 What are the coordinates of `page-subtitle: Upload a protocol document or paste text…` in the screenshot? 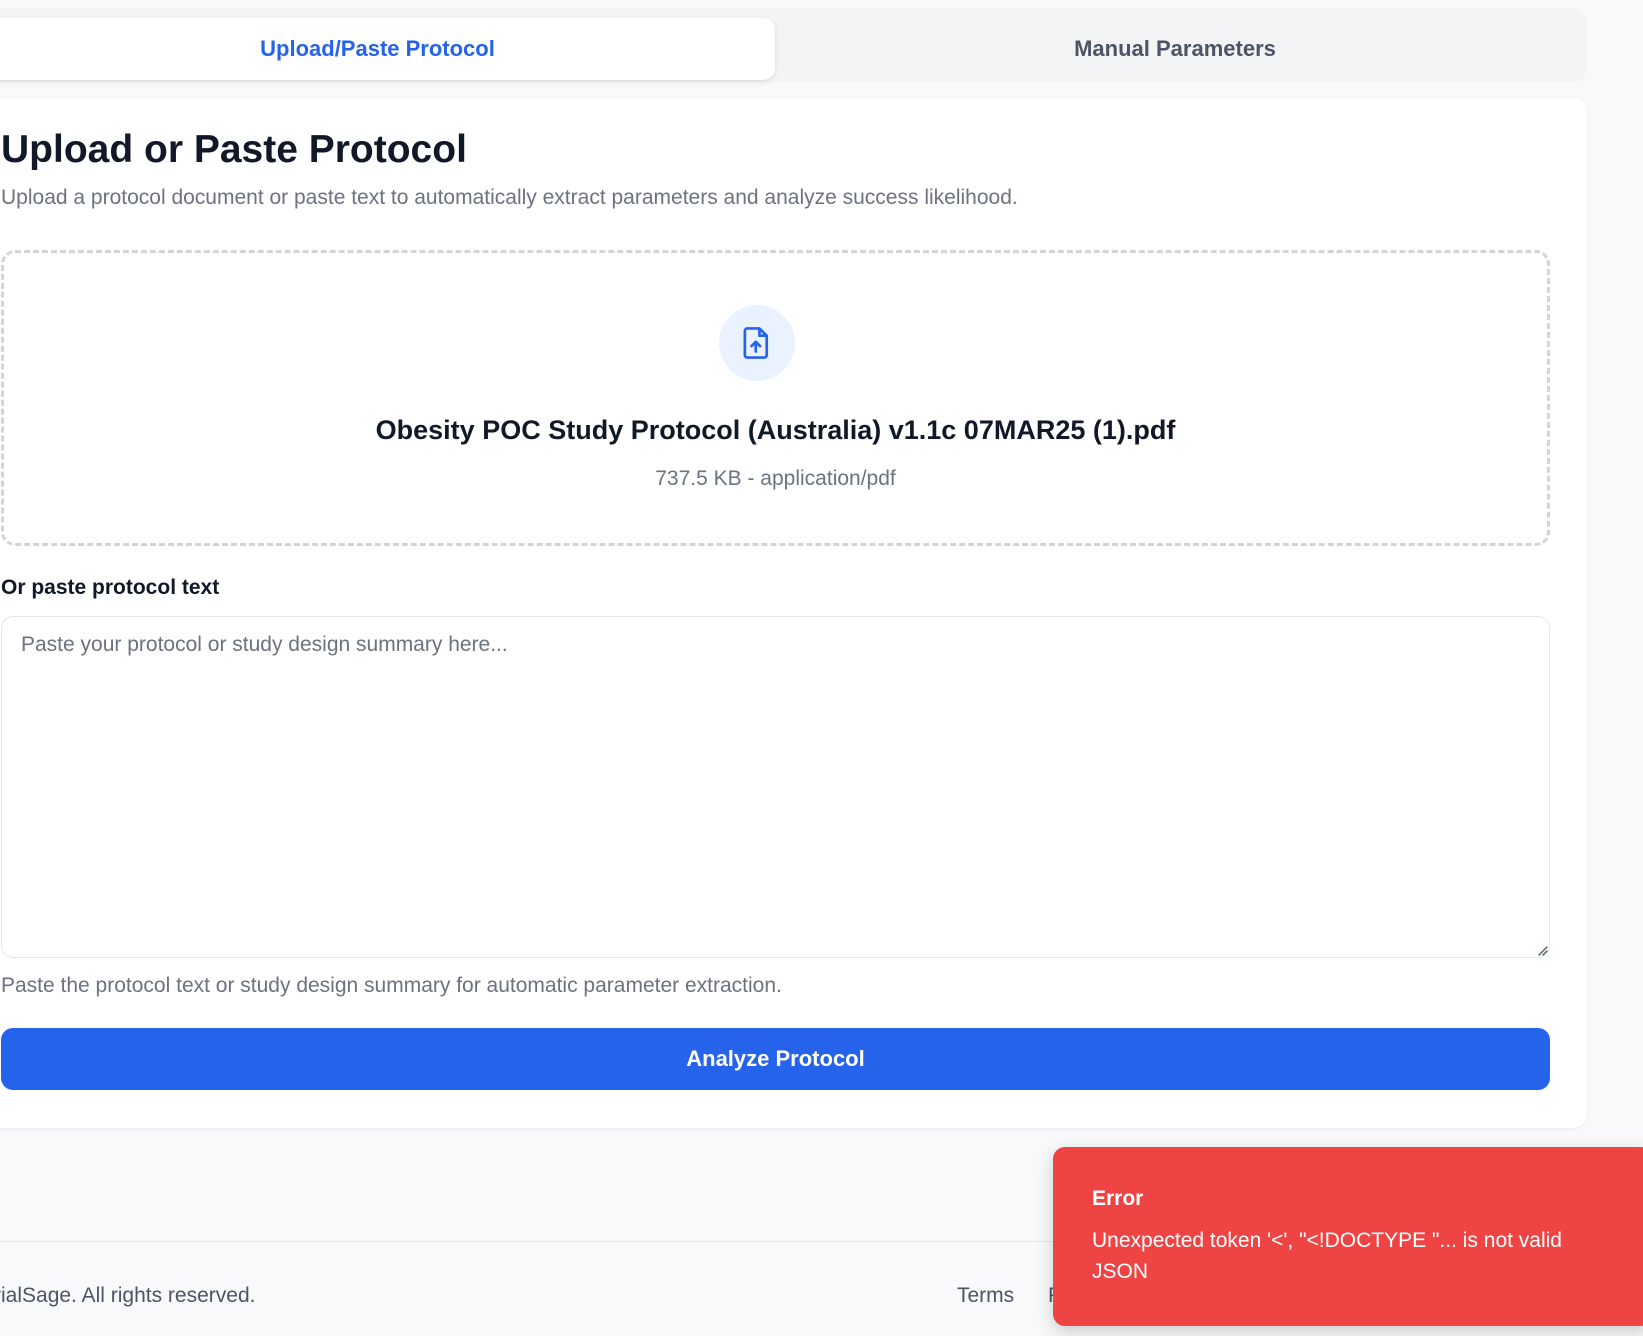 It's located at (509, 197).